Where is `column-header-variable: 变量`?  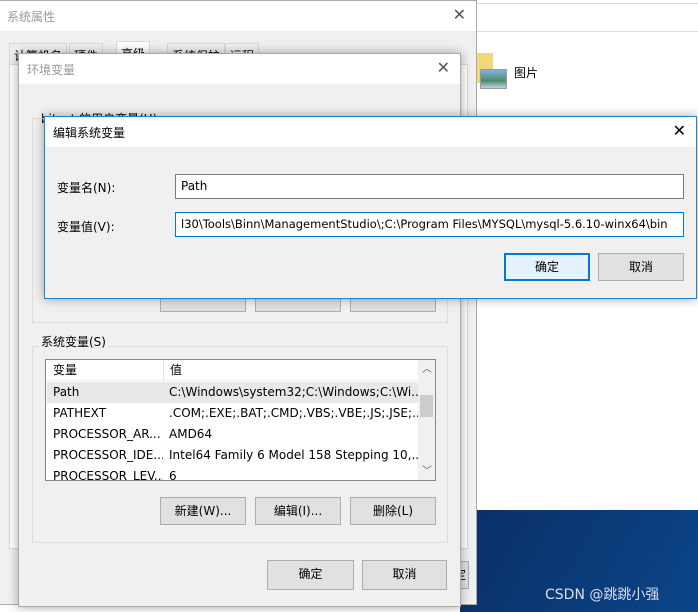
column-header-variable: 变量 is located at coordinates (108, 370).